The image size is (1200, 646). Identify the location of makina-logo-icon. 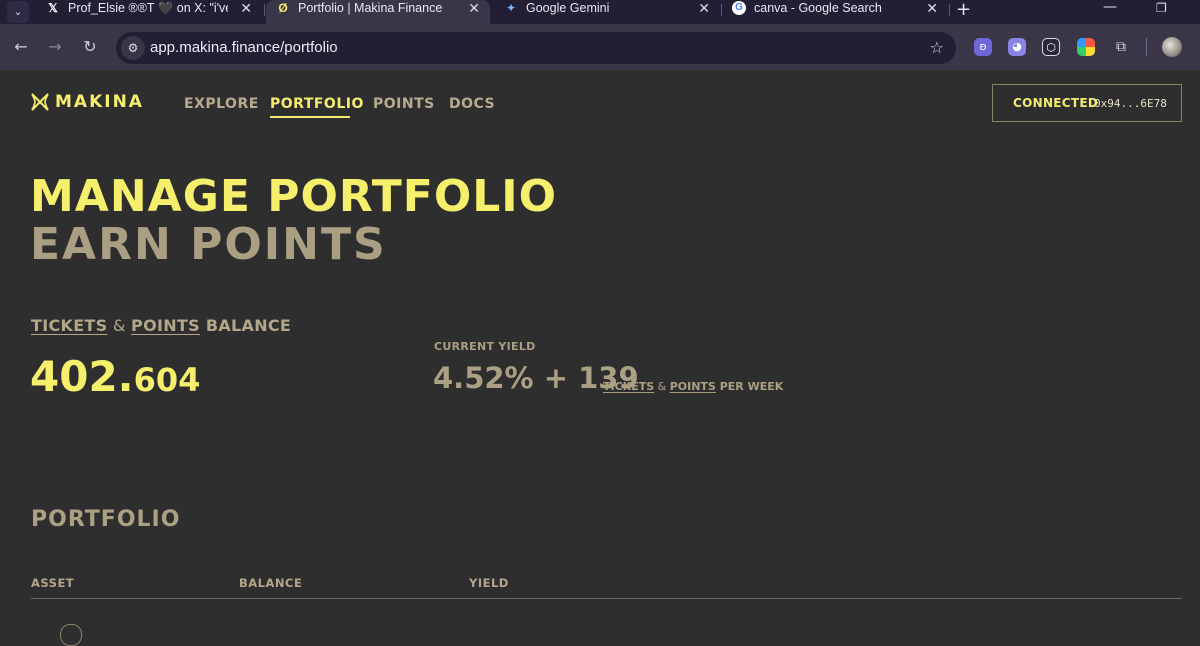
(40, 102).